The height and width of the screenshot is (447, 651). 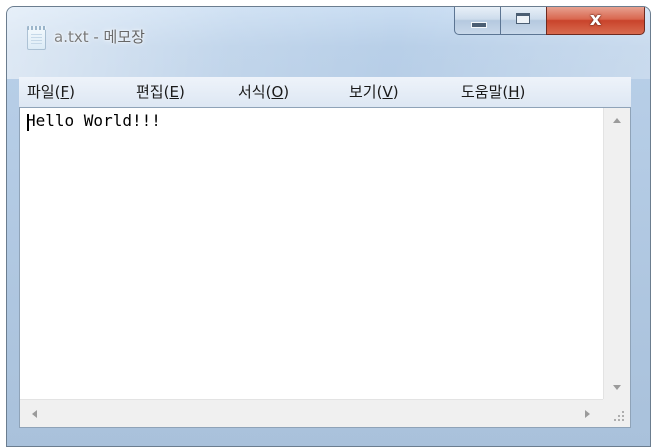 What do you see at coordinates (325, 92) in the screenshot?
I see `menu-bar: 파일(F) 편집(E) 서식(O) 보기(V) 도움말(H)` at bounding box center [325, 92].